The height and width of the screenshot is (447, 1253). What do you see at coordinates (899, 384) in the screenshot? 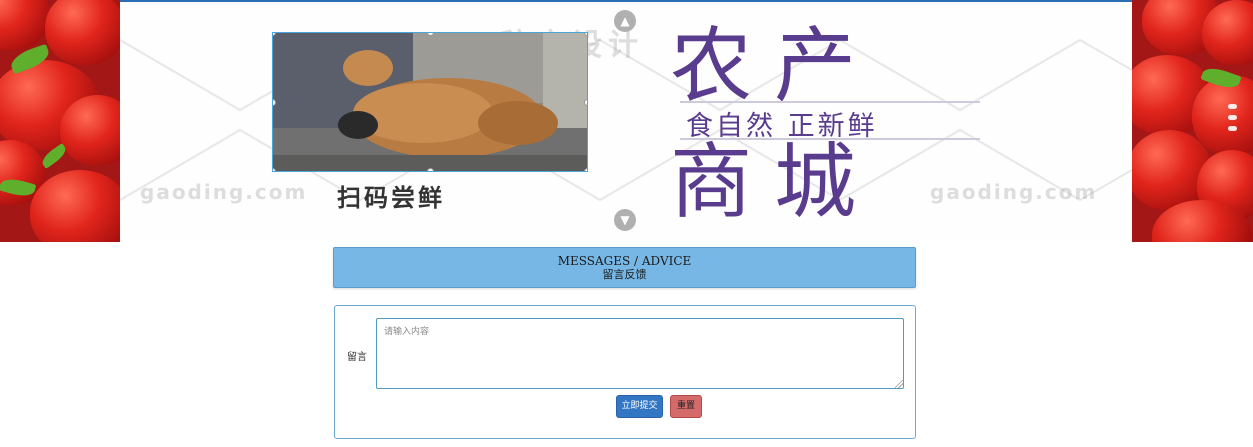
I see `textarea-resize-handle` at bounding box center [899, 384].